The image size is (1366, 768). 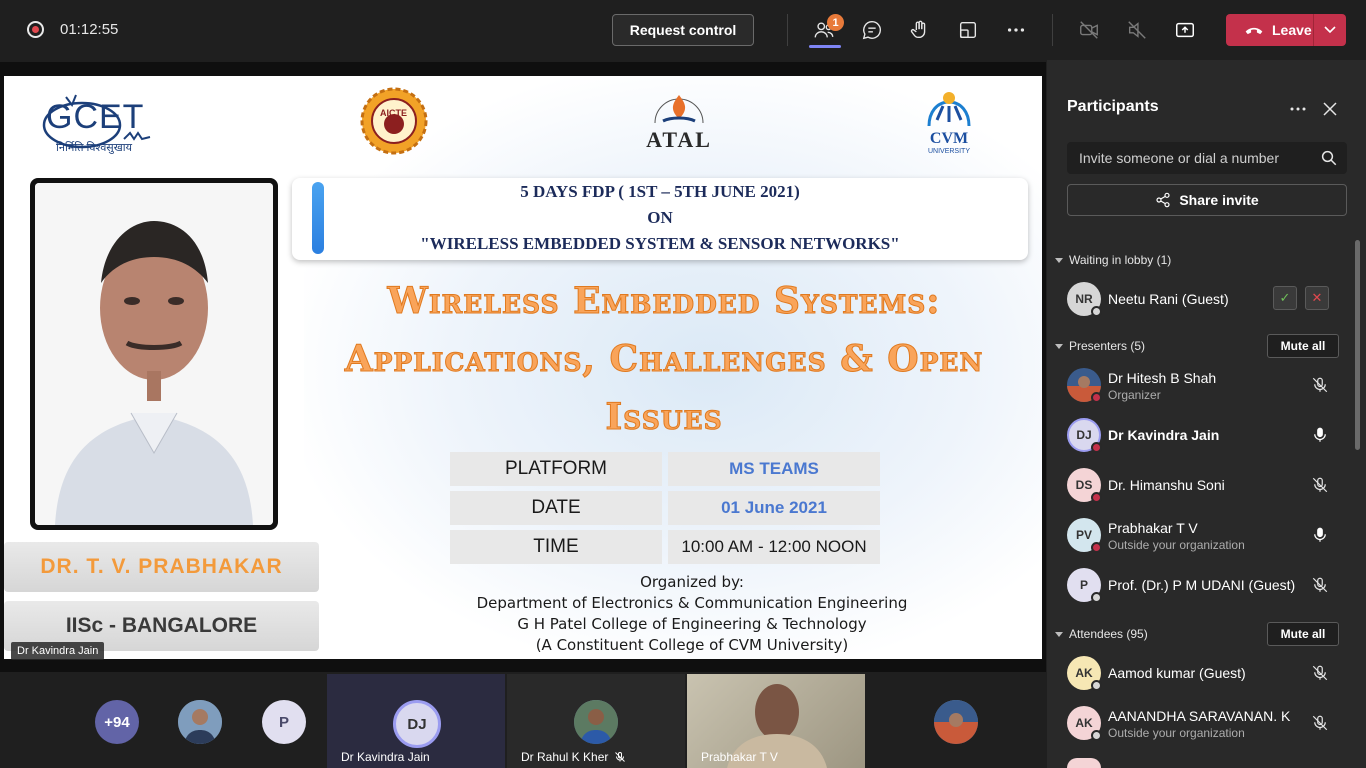 I want to click on chat-button, so click(x=872, y=30).